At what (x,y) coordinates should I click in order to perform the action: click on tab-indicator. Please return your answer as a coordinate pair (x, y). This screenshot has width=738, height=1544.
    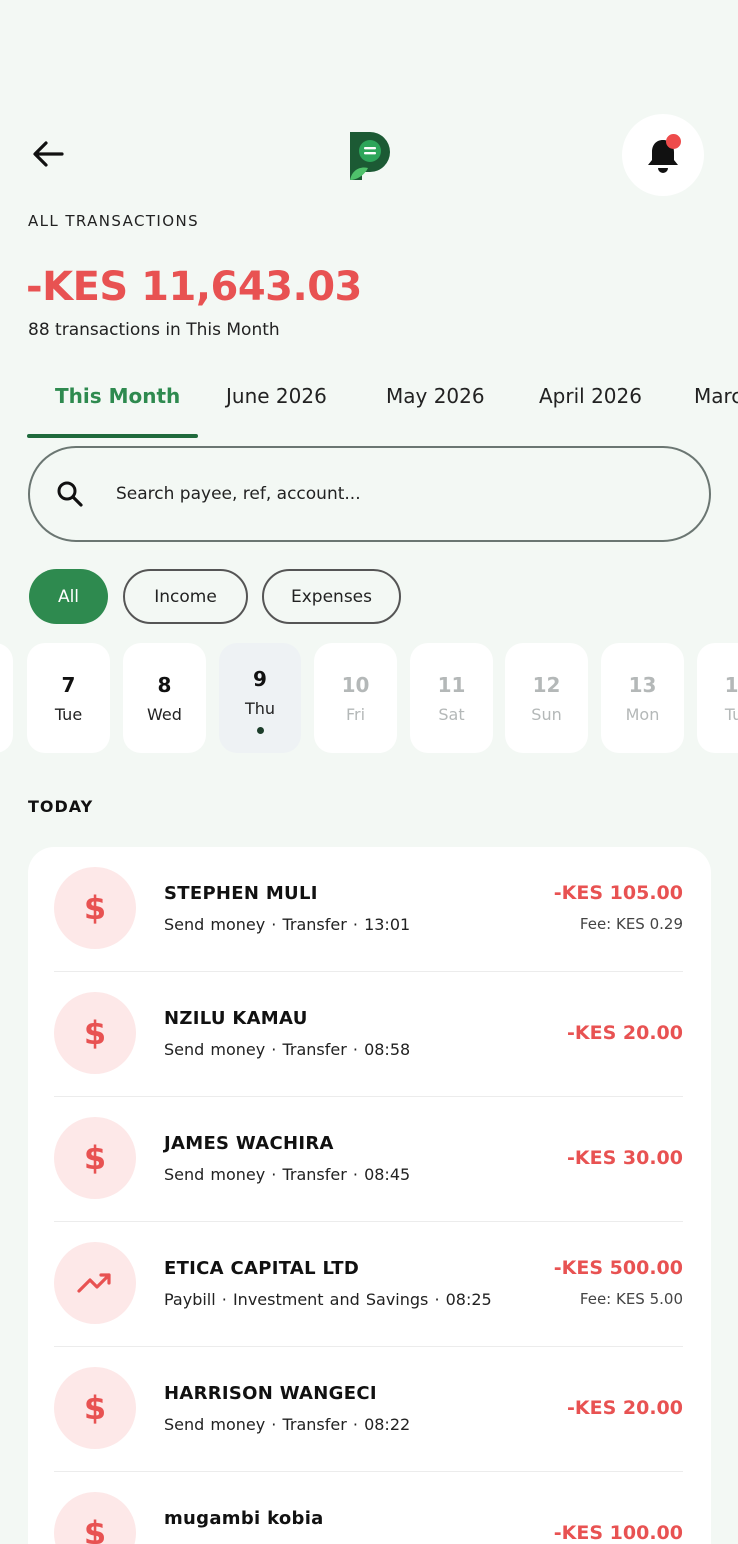
    Looking at the image, I should click on (112, 436).